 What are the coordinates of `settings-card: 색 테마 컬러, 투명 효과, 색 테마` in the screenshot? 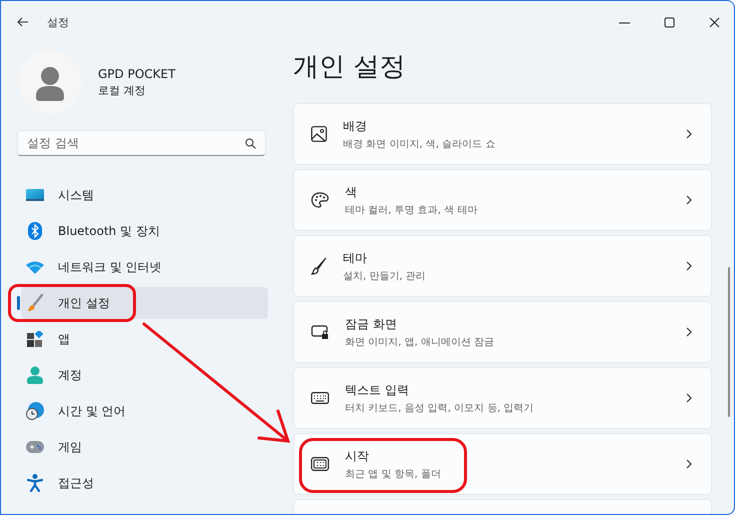 It's located at (502, 200).